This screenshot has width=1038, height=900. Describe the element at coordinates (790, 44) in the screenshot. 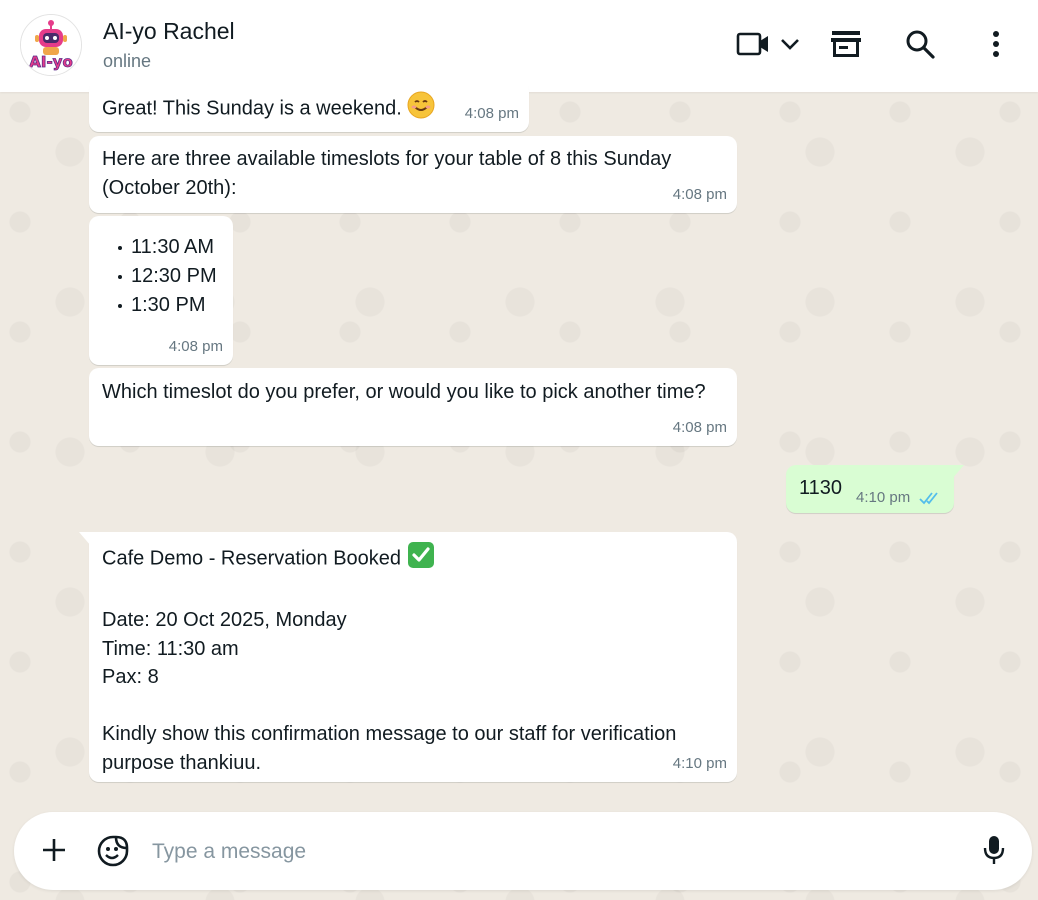

I see `chevron-down-icon` at that location.